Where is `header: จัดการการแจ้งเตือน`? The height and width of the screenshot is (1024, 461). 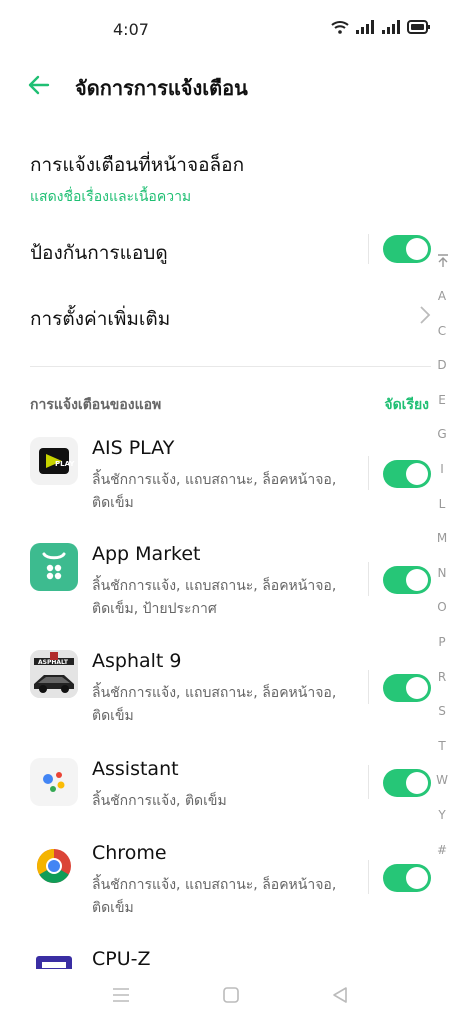
header: จัดการการแจ้งเตือน is located at coordinates (230, 87).